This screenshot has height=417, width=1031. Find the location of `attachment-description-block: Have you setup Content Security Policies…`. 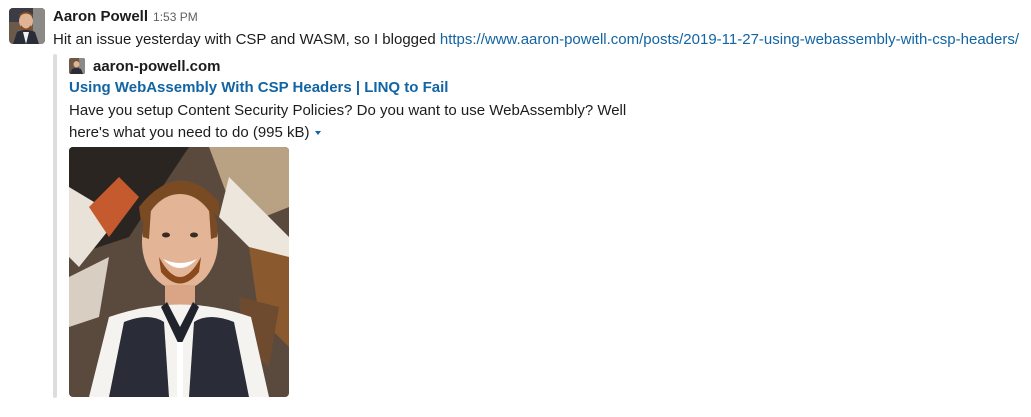

attachment-description-block: Have you setup Content Security Policies… is located at coordinates (349, 122).